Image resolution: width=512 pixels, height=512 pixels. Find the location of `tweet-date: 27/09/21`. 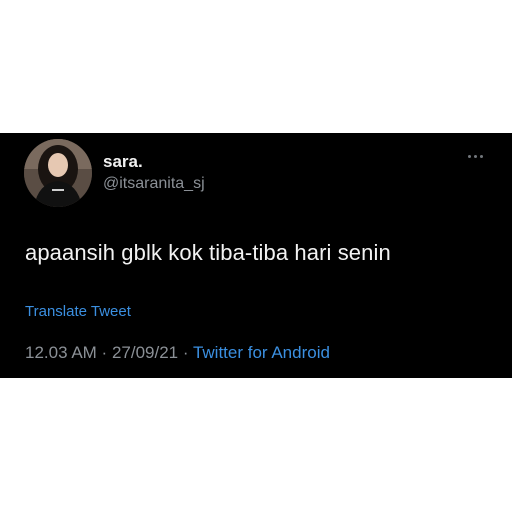

tweet-date: 27/09/21 is located at coordinates (145, 352).